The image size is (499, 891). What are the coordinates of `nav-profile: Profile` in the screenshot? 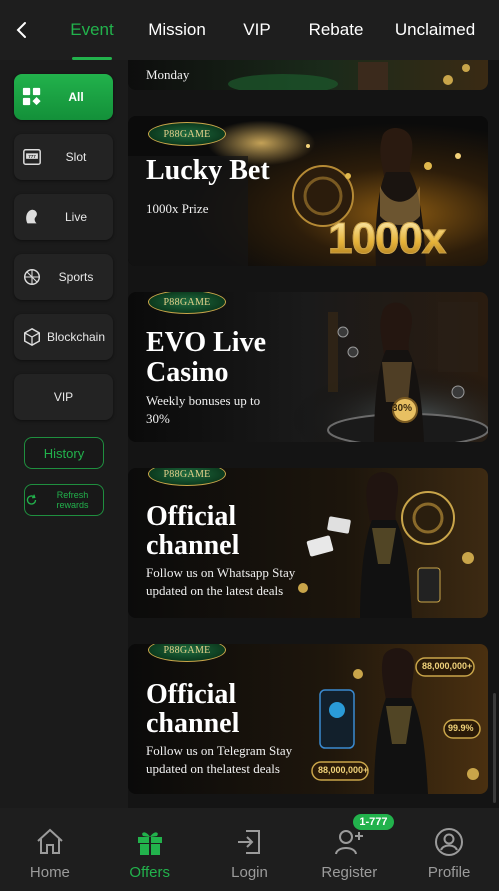 It's located at (449, 849).